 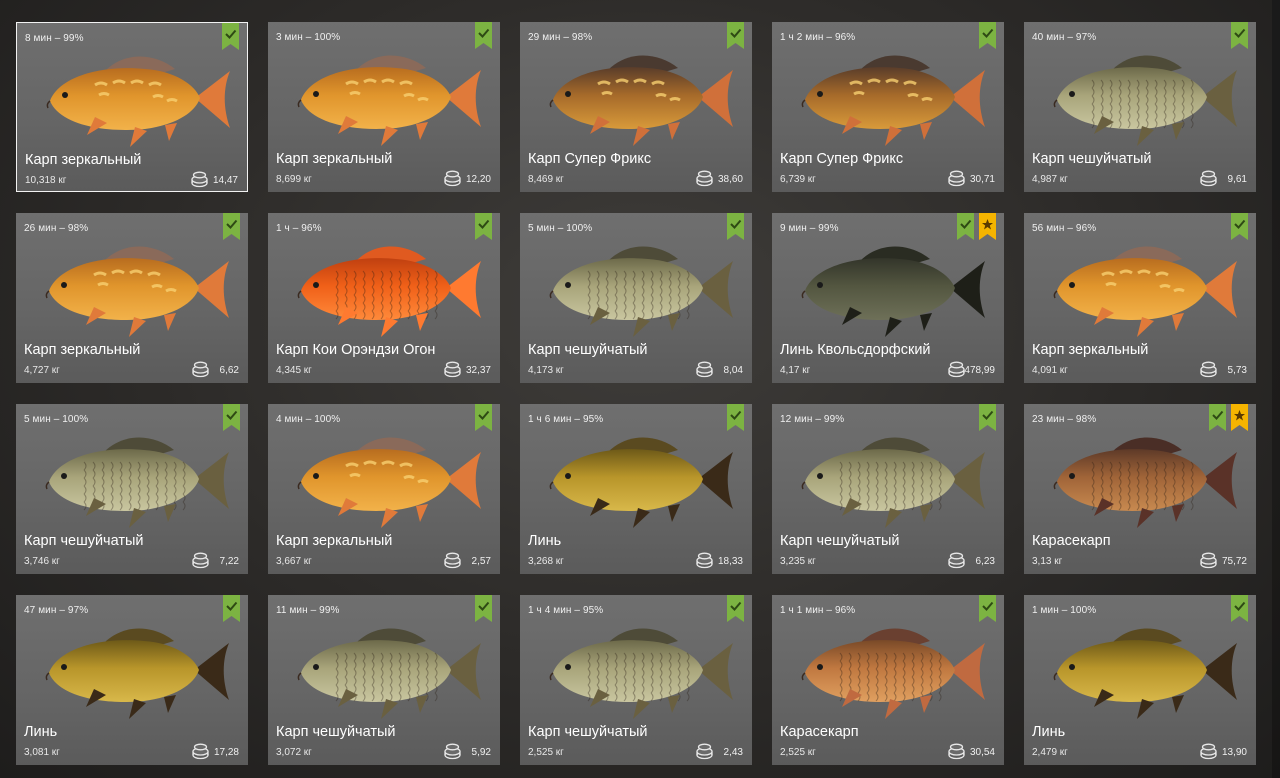 What do you see at coordinates (546, 561) in the screenshot?
I see `fish-weight: 3,268 кг` at bounding box center [546, 561].